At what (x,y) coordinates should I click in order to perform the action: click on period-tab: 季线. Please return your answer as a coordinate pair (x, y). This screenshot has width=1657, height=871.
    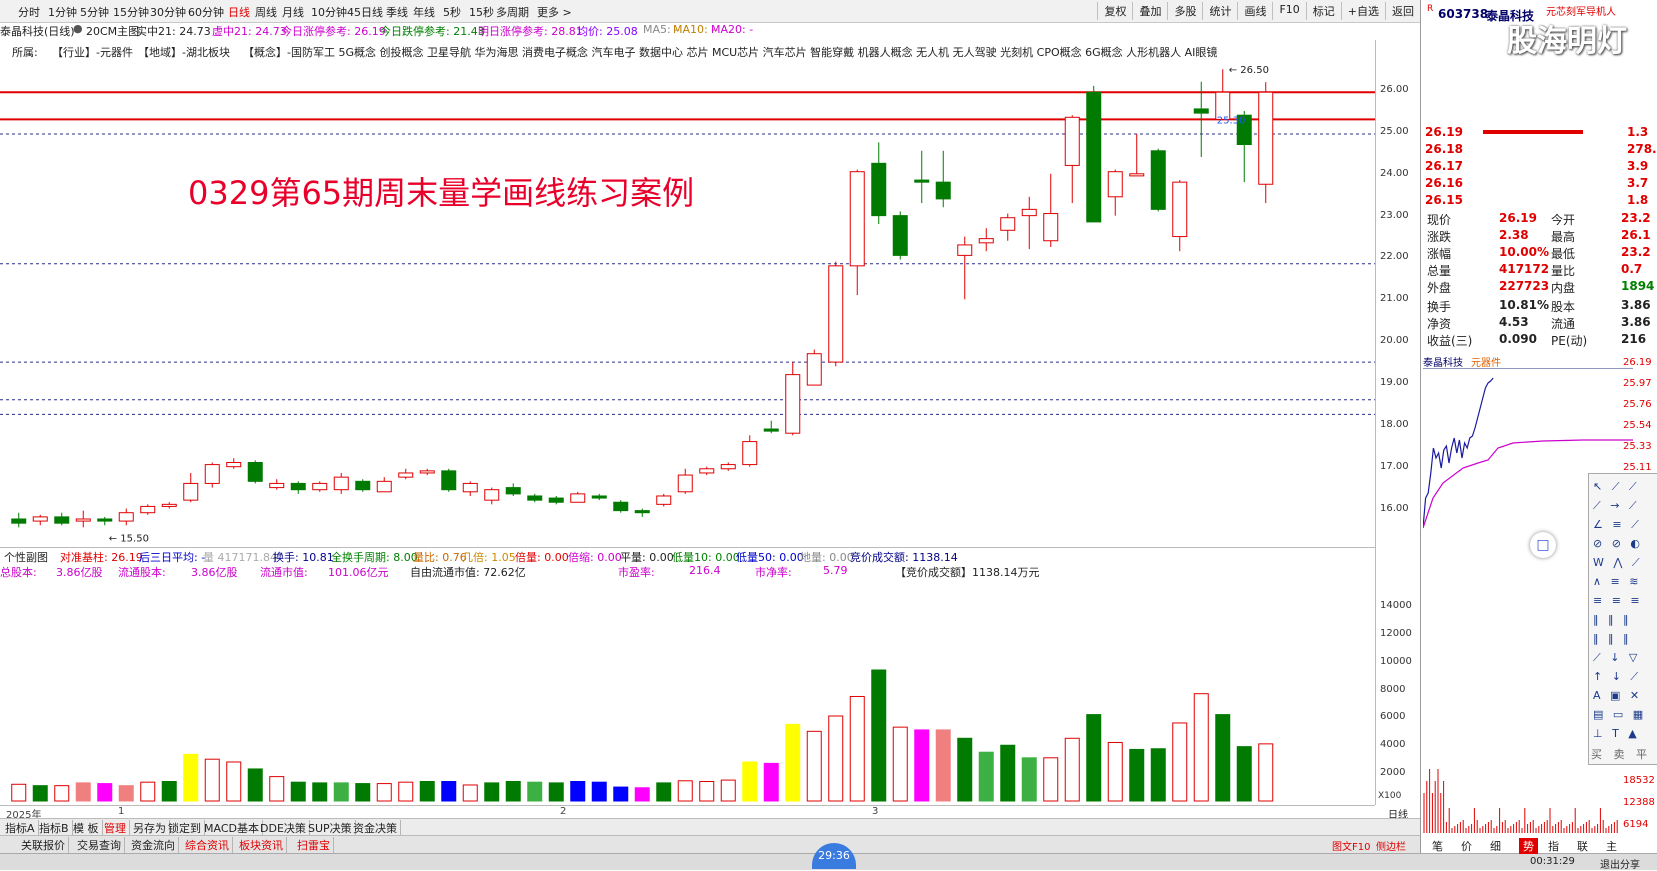
    Looking at the image, I should click on (397, 12).